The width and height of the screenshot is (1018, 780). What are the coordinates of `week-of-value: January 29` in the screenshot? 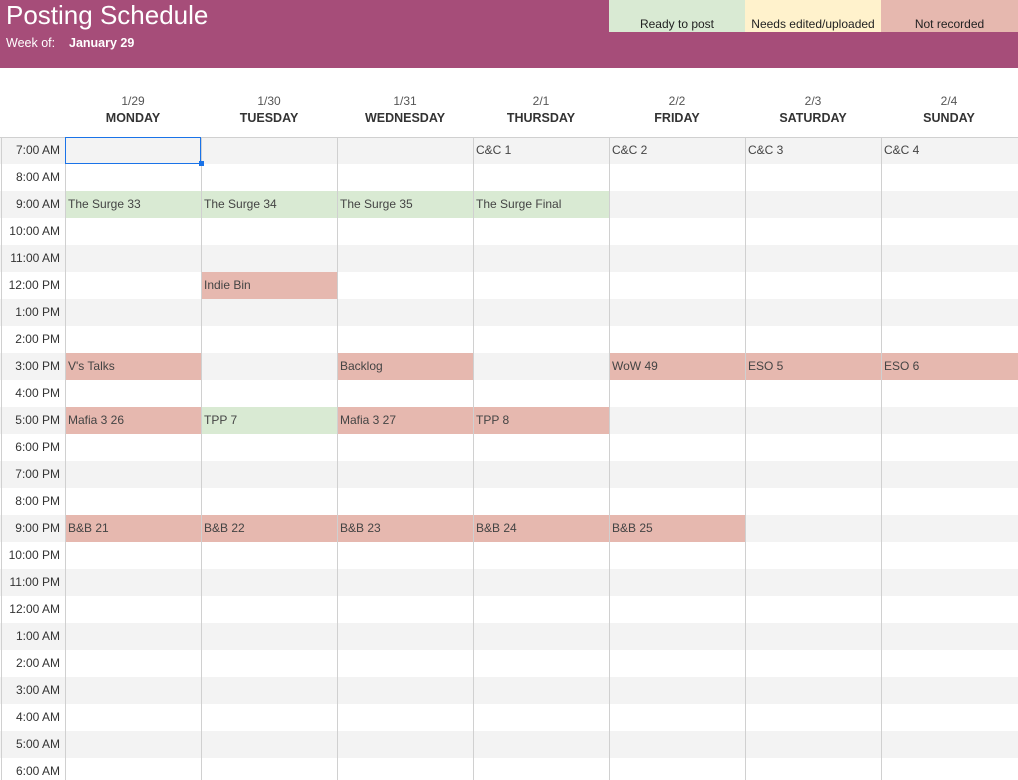 It's located at (101, 43).